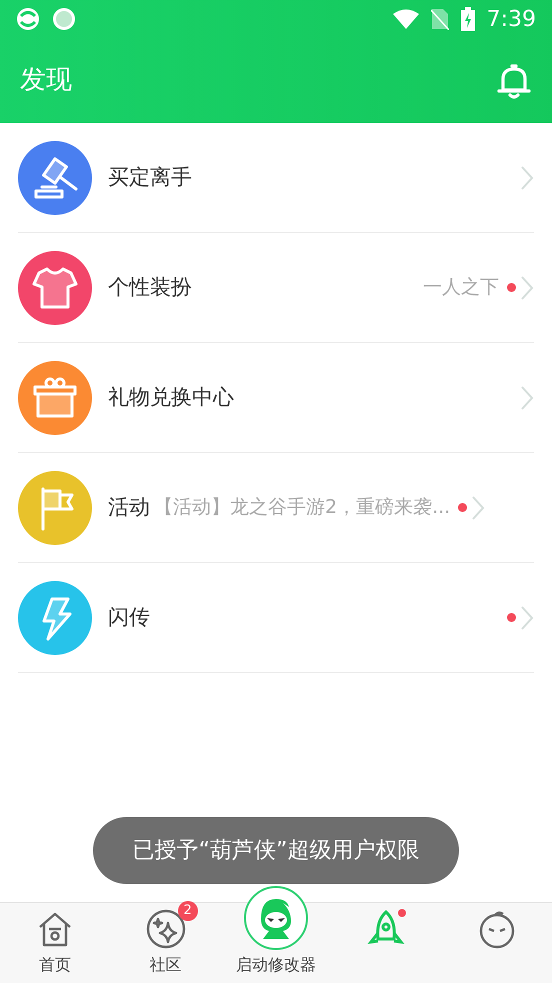 Image resolution: width=552 pixels, height=983 pixels. What do you see at coordinates (405, 19) in the screenshot?
I see `wifi-icon` at bounding box center [405, 19].